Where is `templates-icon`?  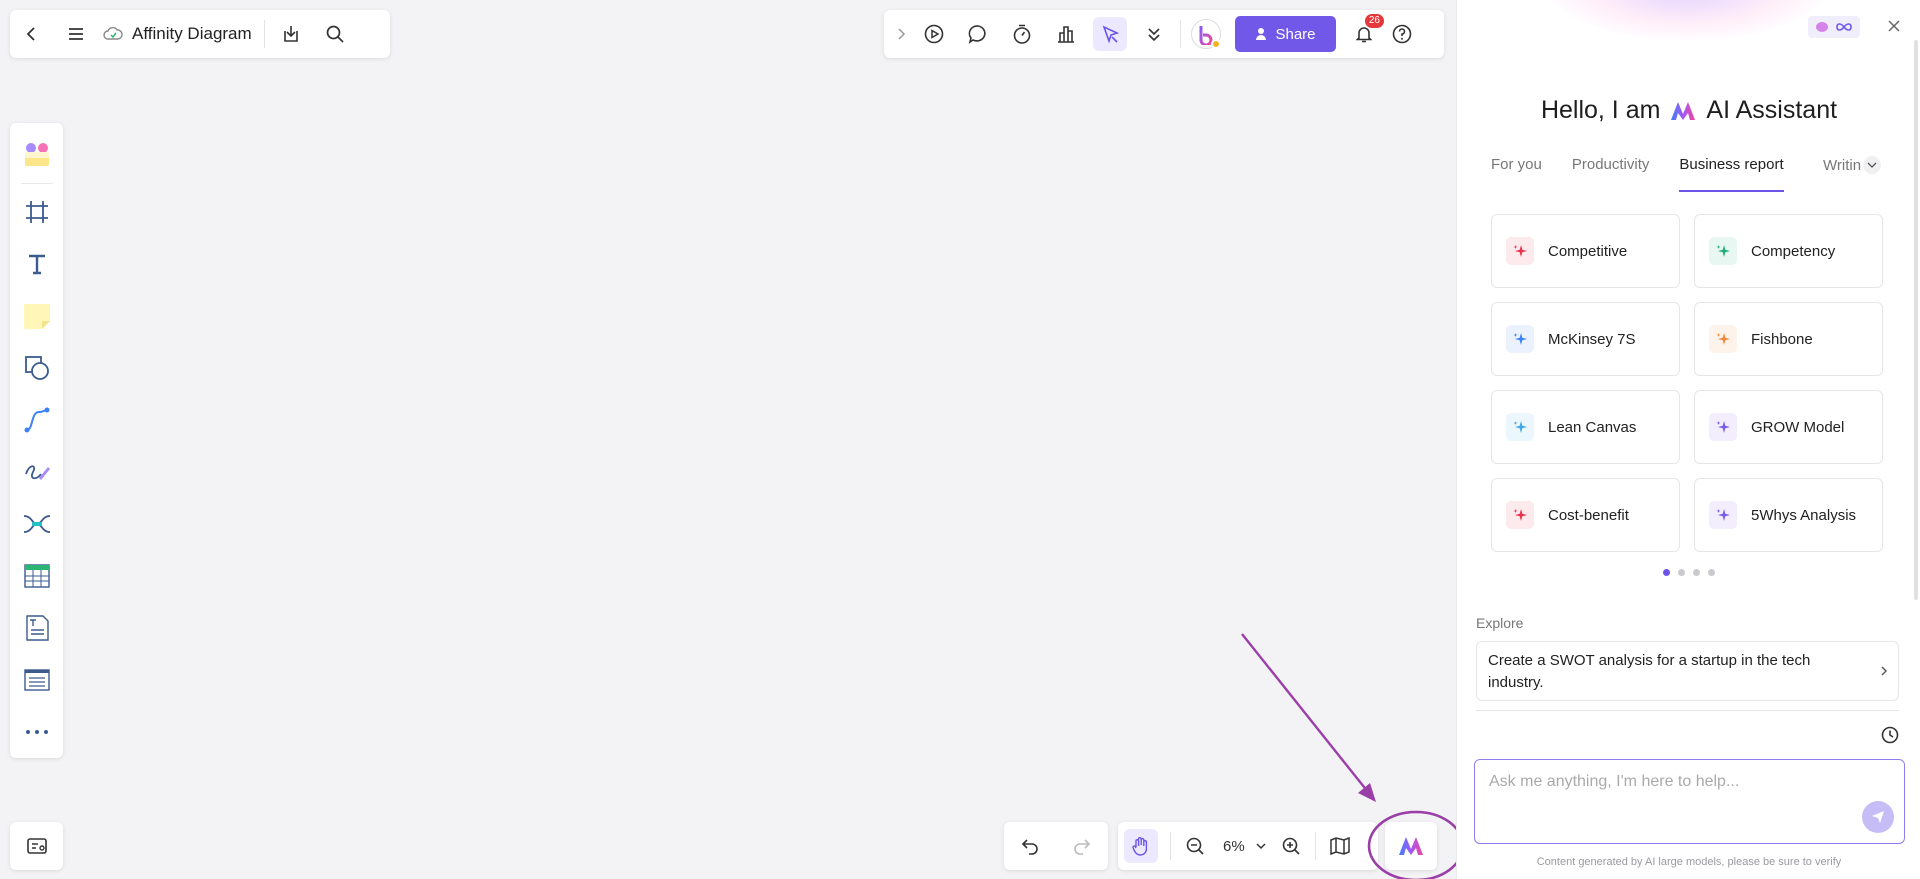 templates-icon is located at coordinates (37, 155).